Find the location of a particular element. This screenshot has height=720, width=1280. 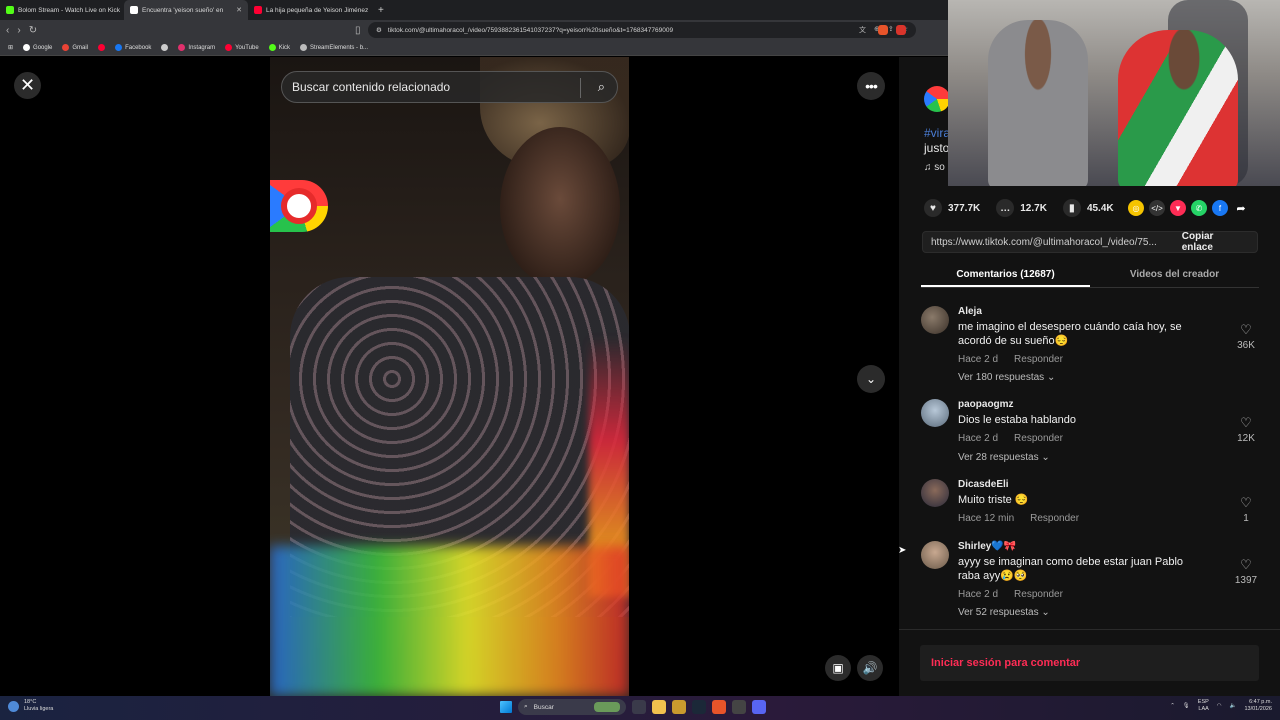

comment-like: ♡ 12K is located at coordinates (1246, 429).